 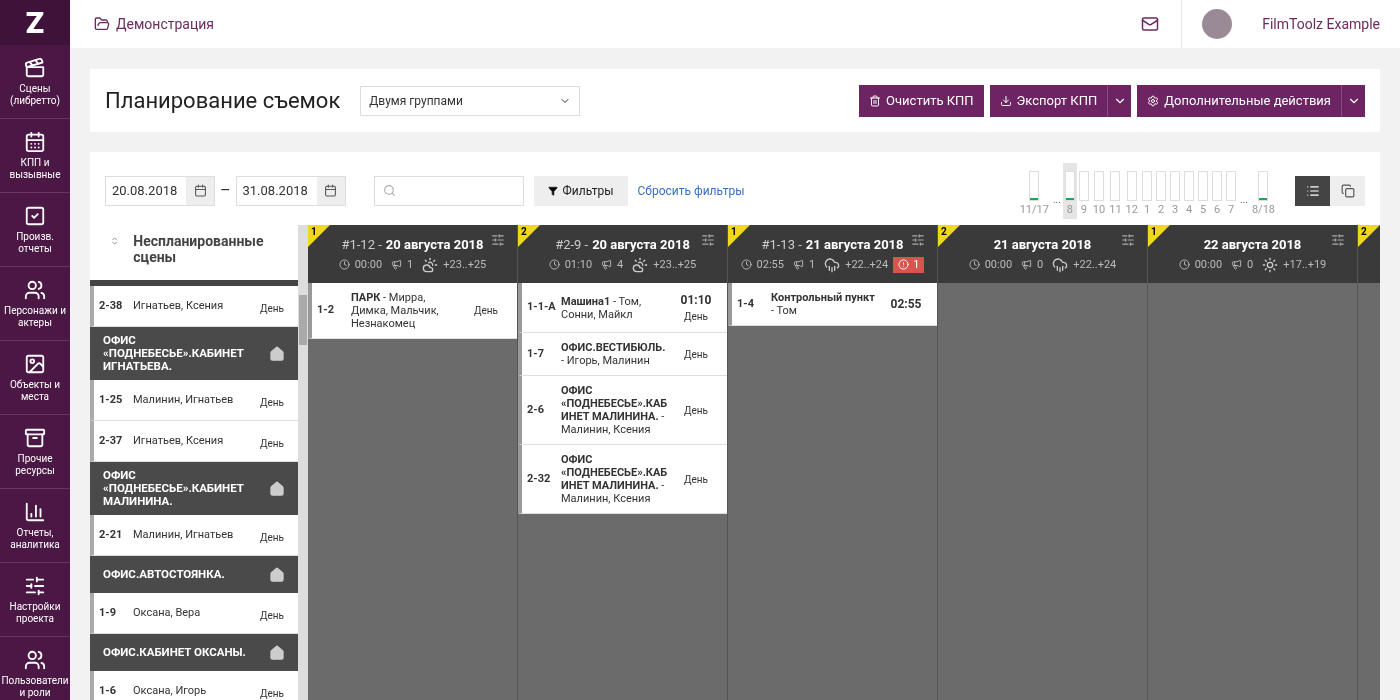 I want to click on avatar, so click(x=1217, y=24).